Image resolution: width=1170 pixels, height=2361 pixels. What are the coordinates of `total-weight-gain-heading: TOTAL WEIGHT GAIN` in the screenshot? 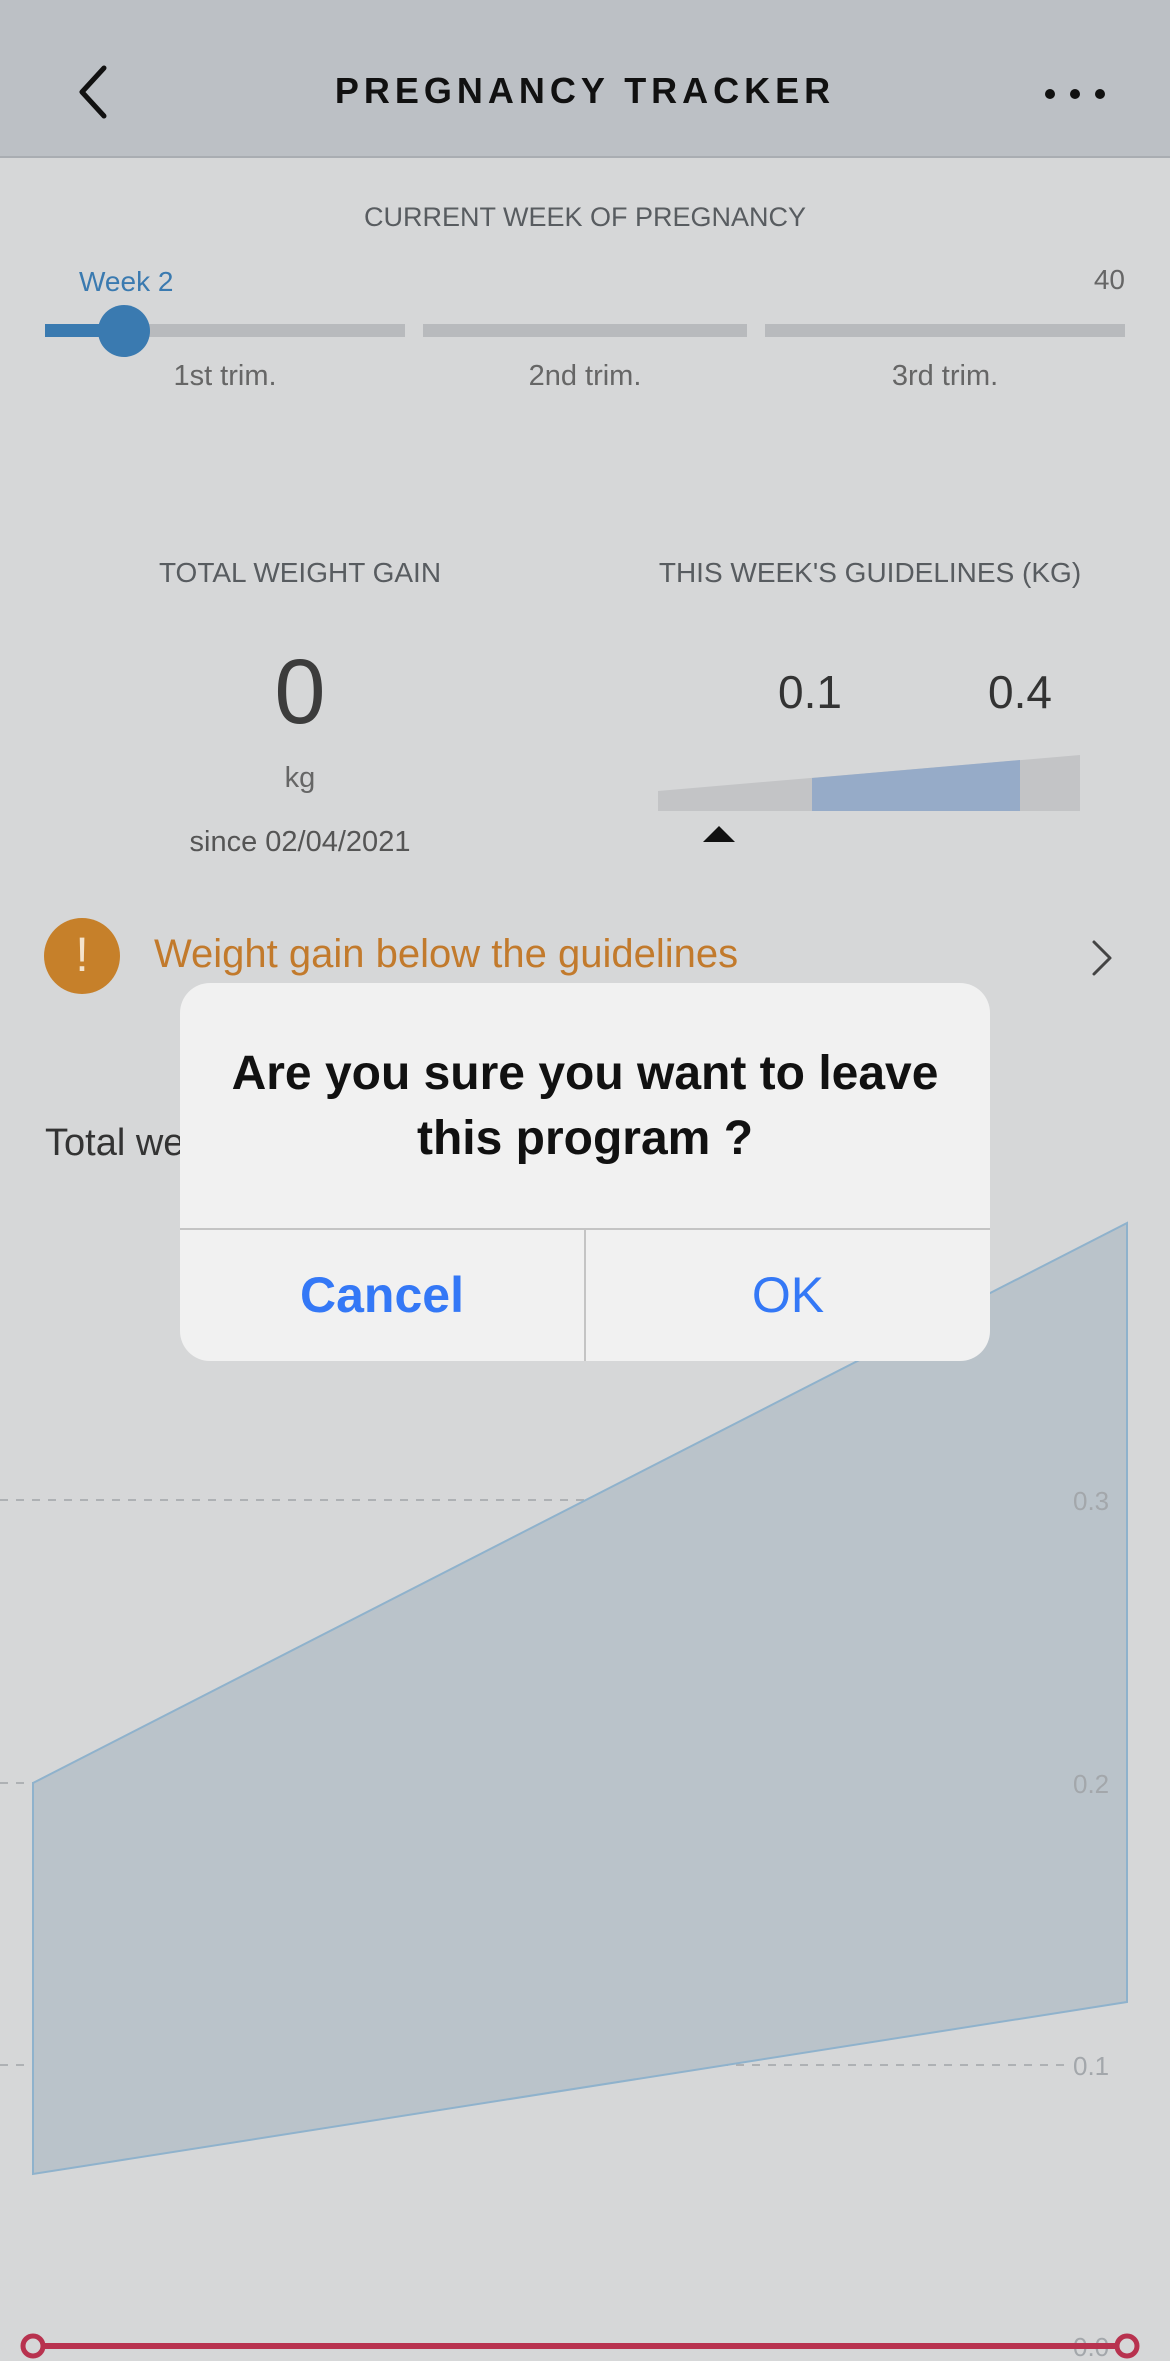 It's located at (300, 572).